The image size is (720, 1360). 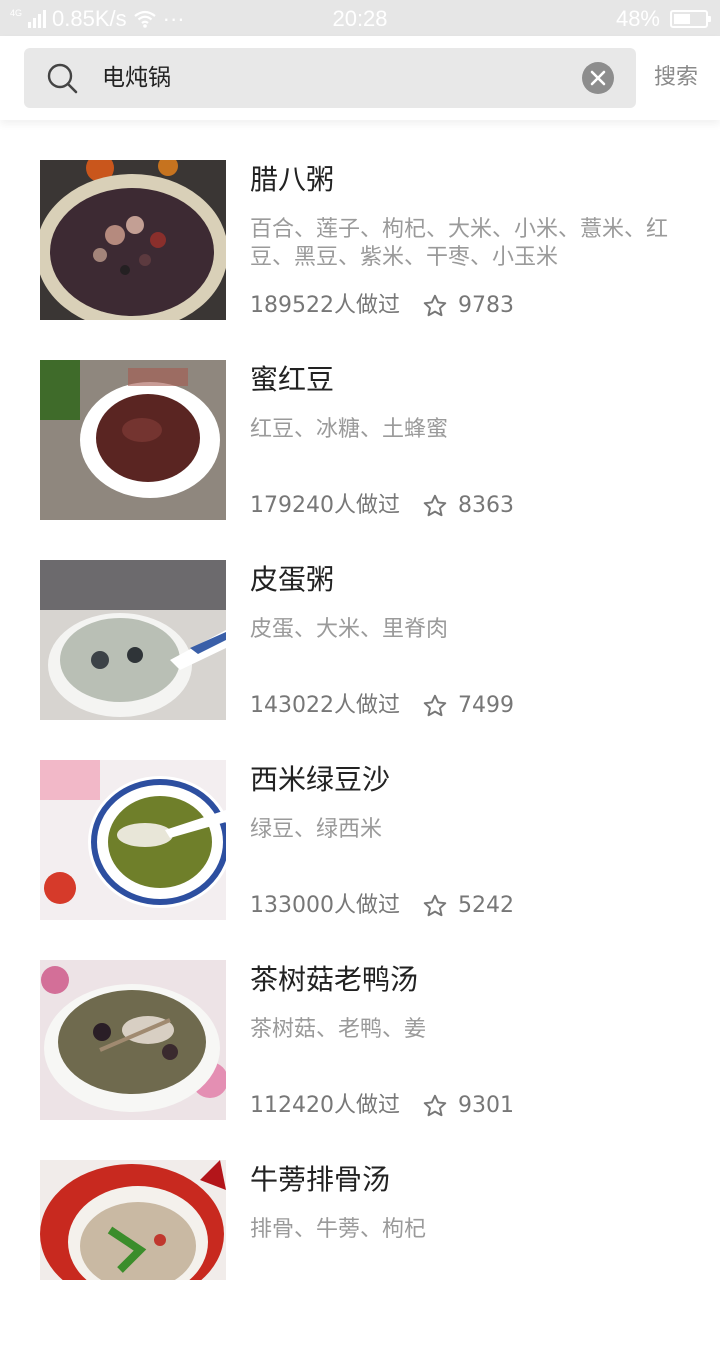 I want to click on recipe-stats: 143022人做过 7499, so click(x=382, y=706).